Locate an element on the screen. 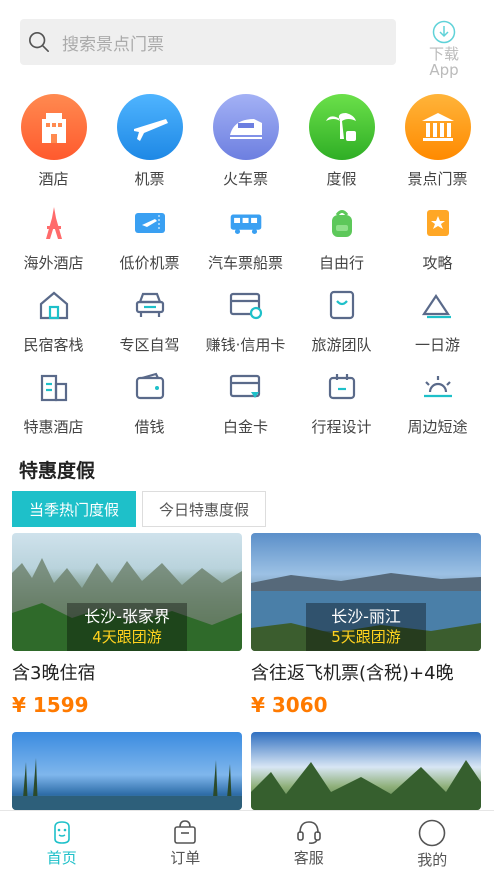  vacation-tabs: 当季热门度假 今日特惠度假 is located at coordinates (142, 509).